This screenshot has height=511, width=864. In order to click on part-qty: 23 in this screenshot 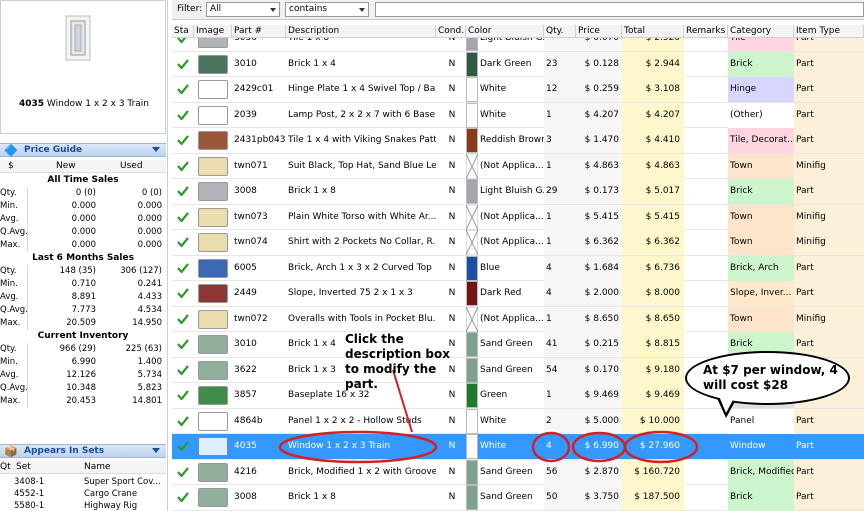, I will do `click(560, 64)`.